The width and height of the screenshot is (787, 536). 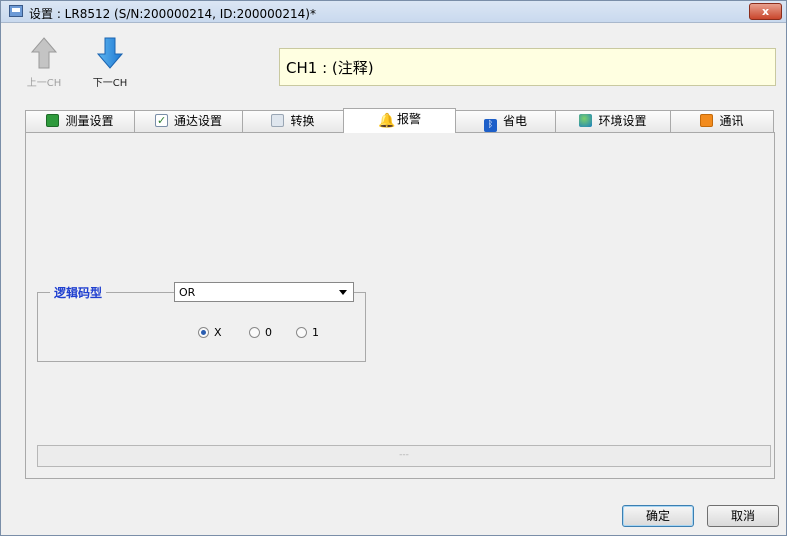 I want to click on tab-measurement-settings: 测量设置, so click(x=80, y=121).